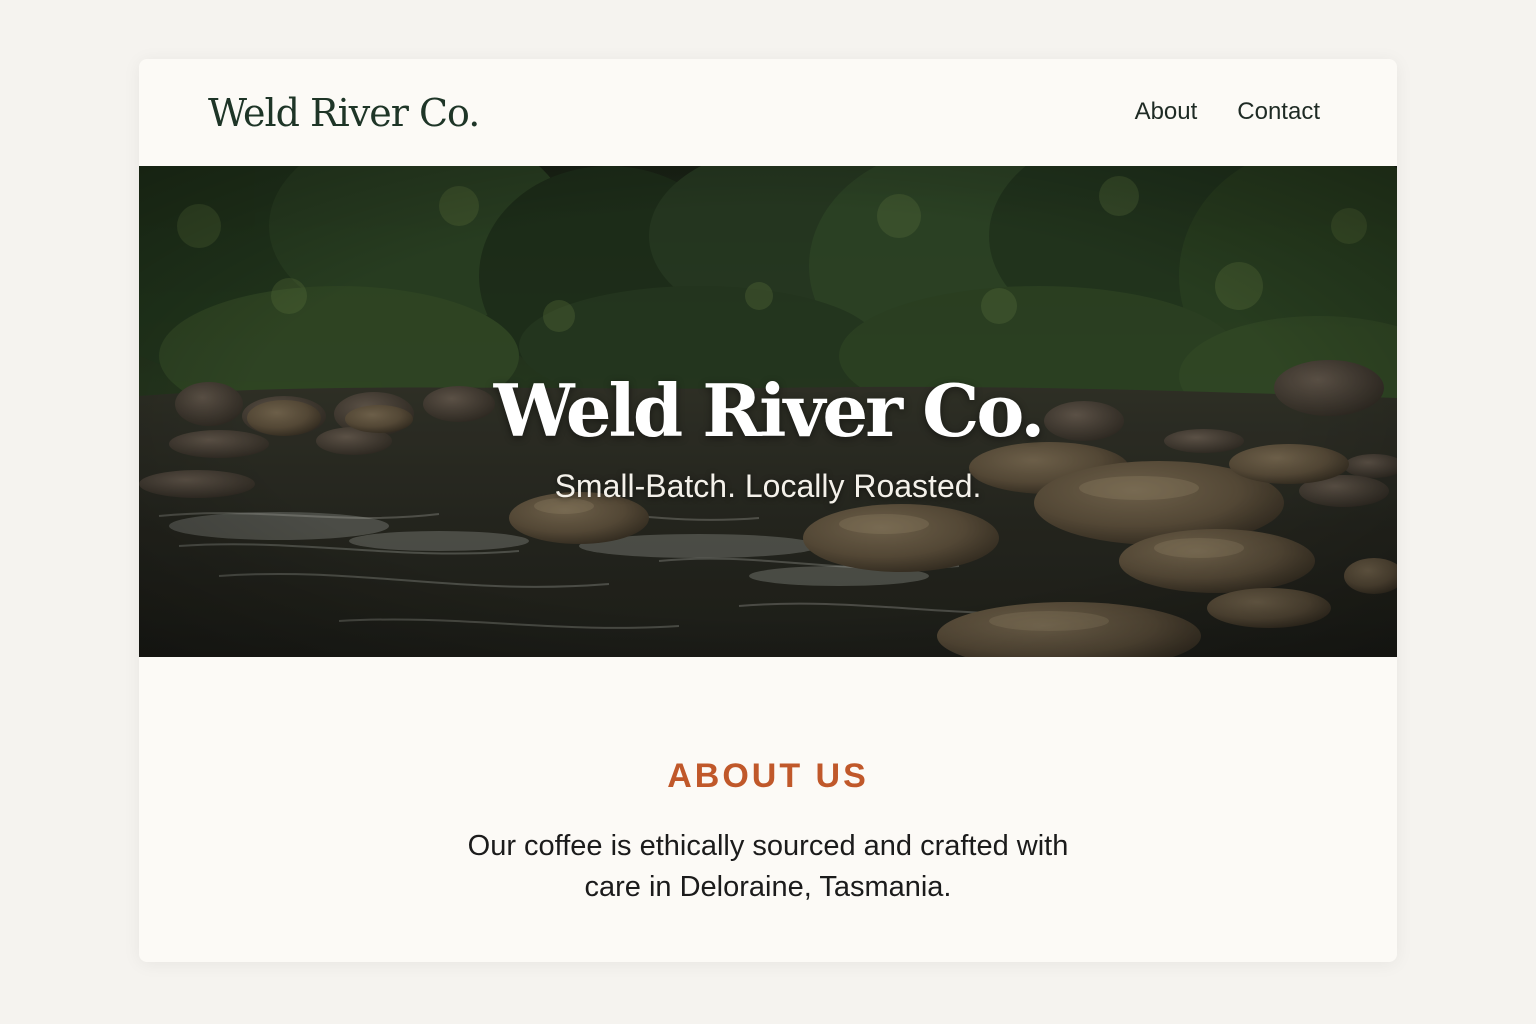  Describe the element at coordinates (1227, 112) in the screenshot. I see `main-nav: About Contact` at that location.